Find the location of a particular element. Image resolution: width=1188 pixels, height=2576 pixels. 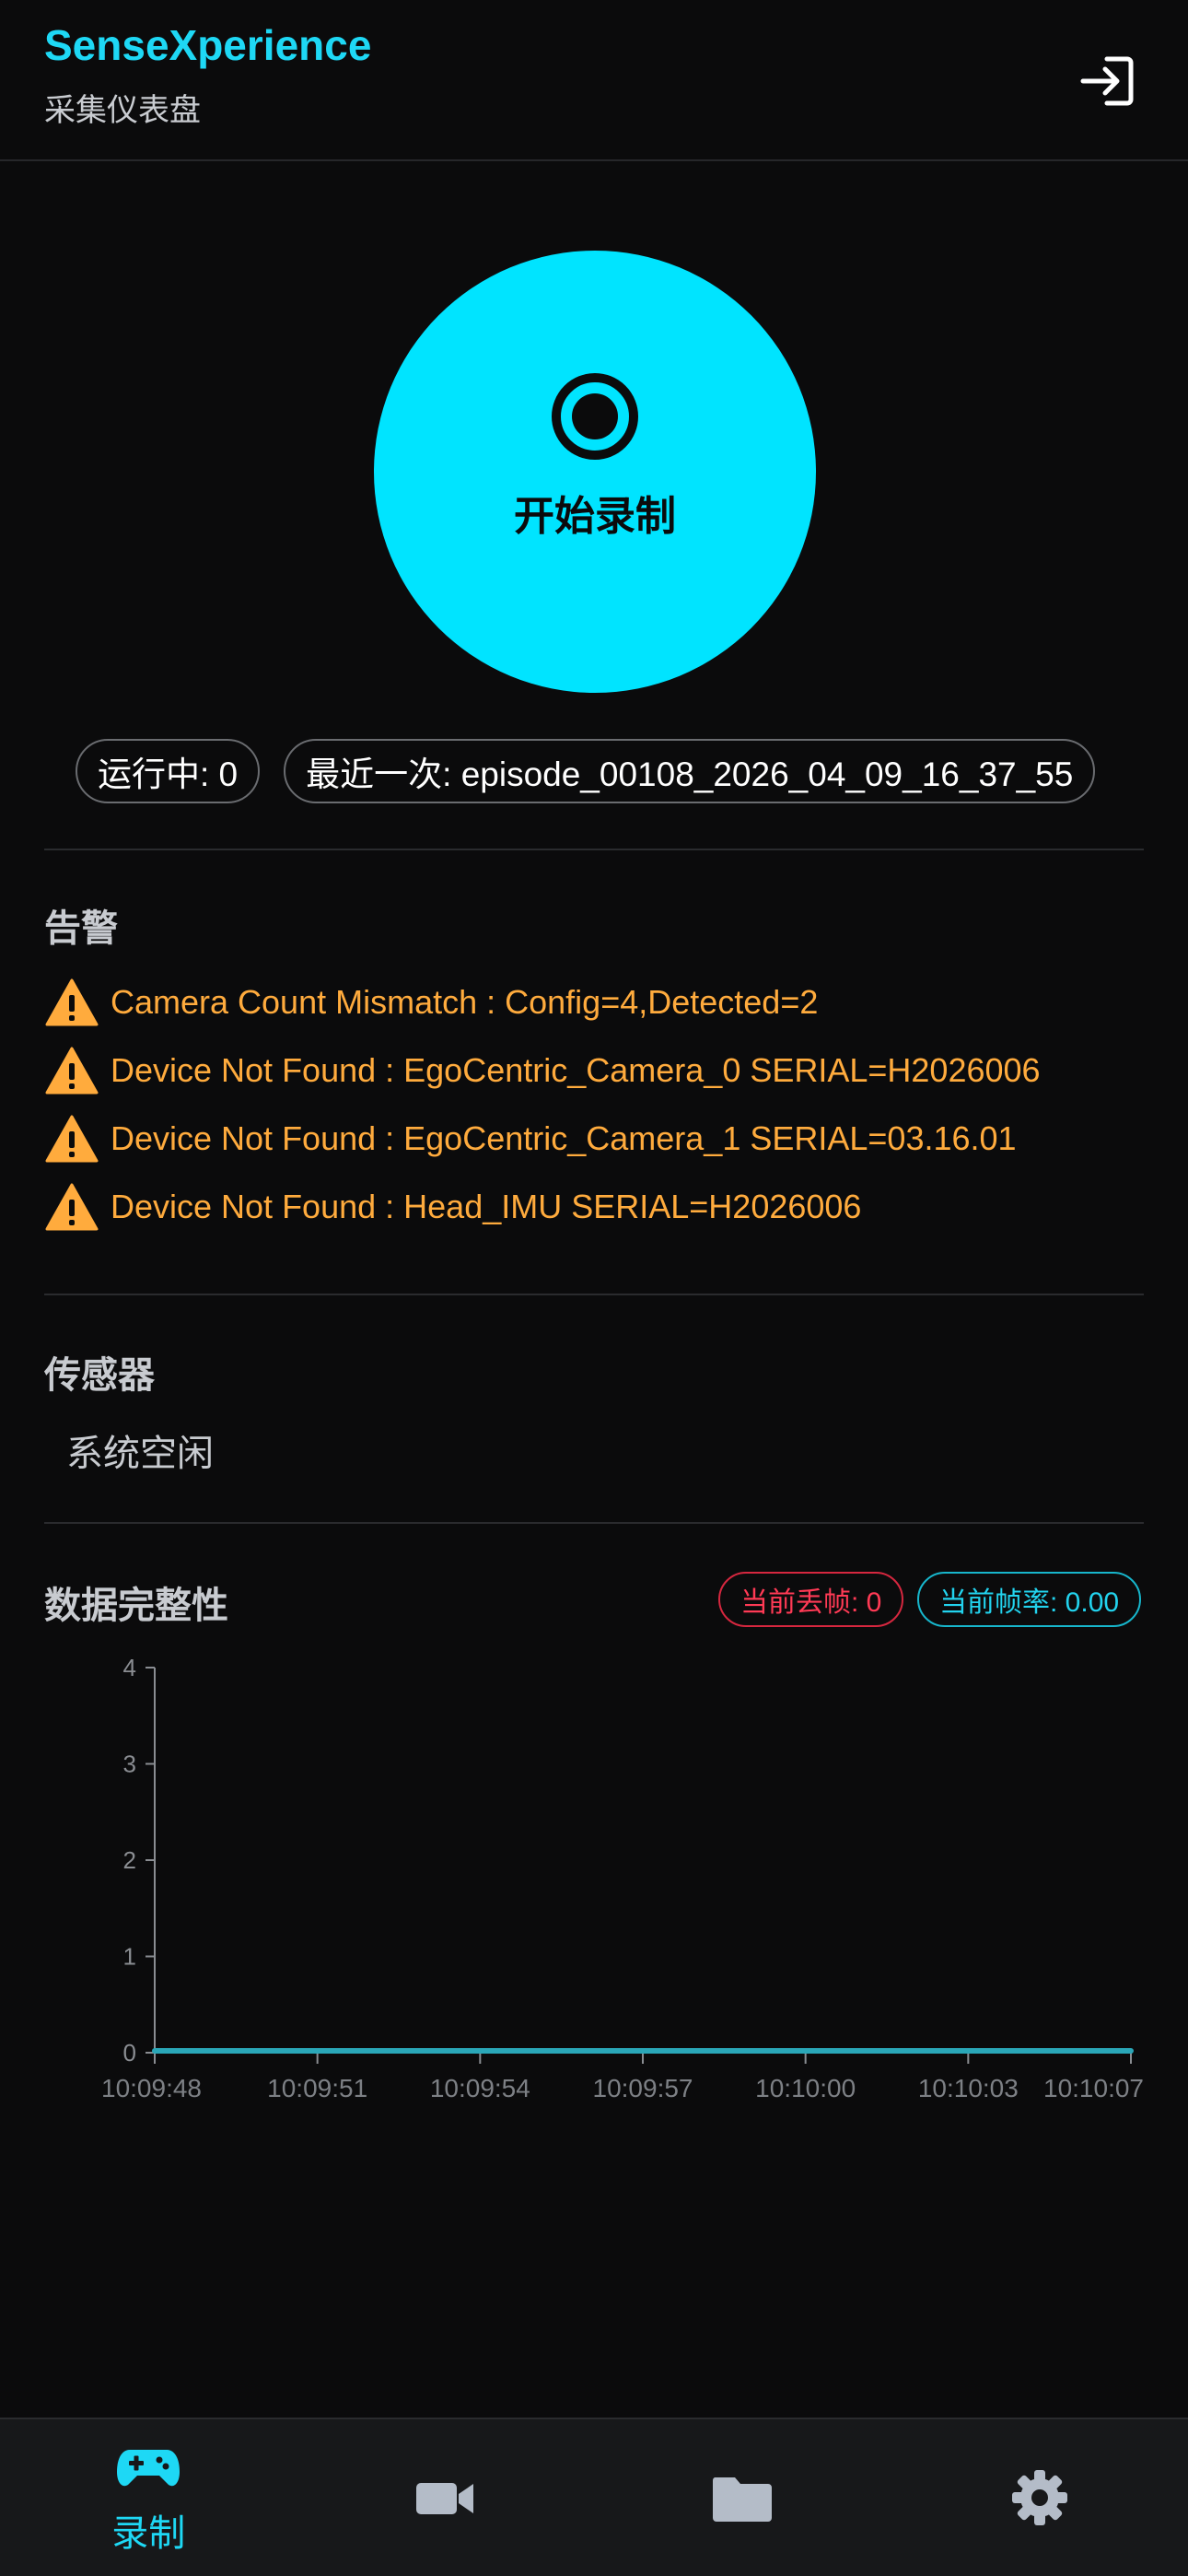

folder-icon is located at coordinates (743, 2499).